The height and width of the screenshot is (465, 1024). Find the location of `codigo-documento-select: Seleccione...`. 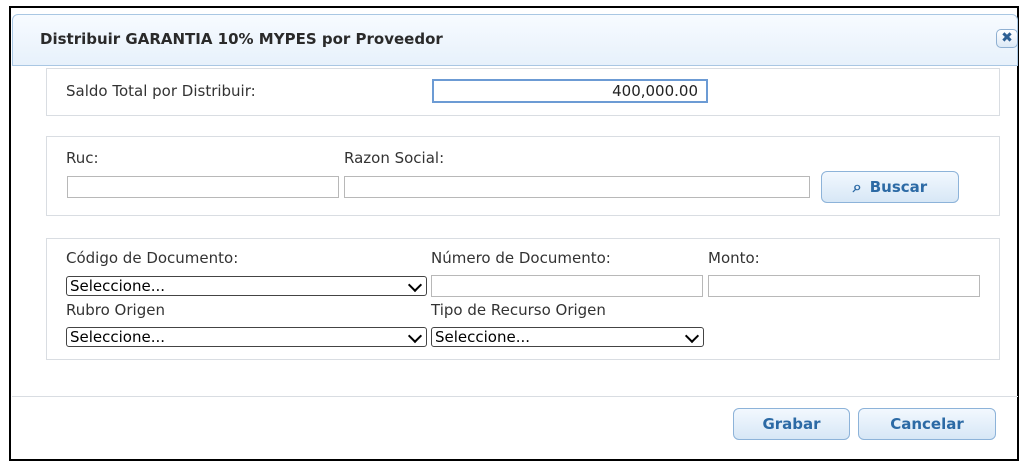

codigo-documento-select: Seleccione... is located at coordinates (246, 286).